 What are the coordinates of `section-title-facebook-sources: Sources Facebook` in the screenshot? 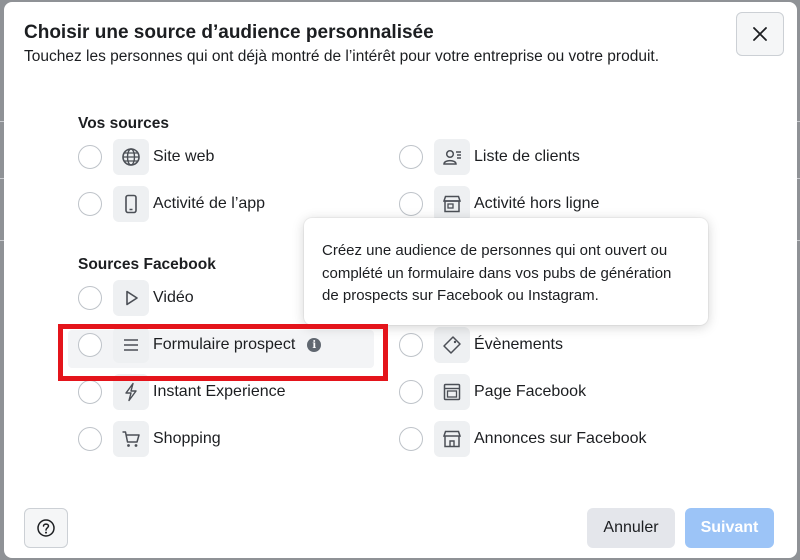 It's located at (147, 264).